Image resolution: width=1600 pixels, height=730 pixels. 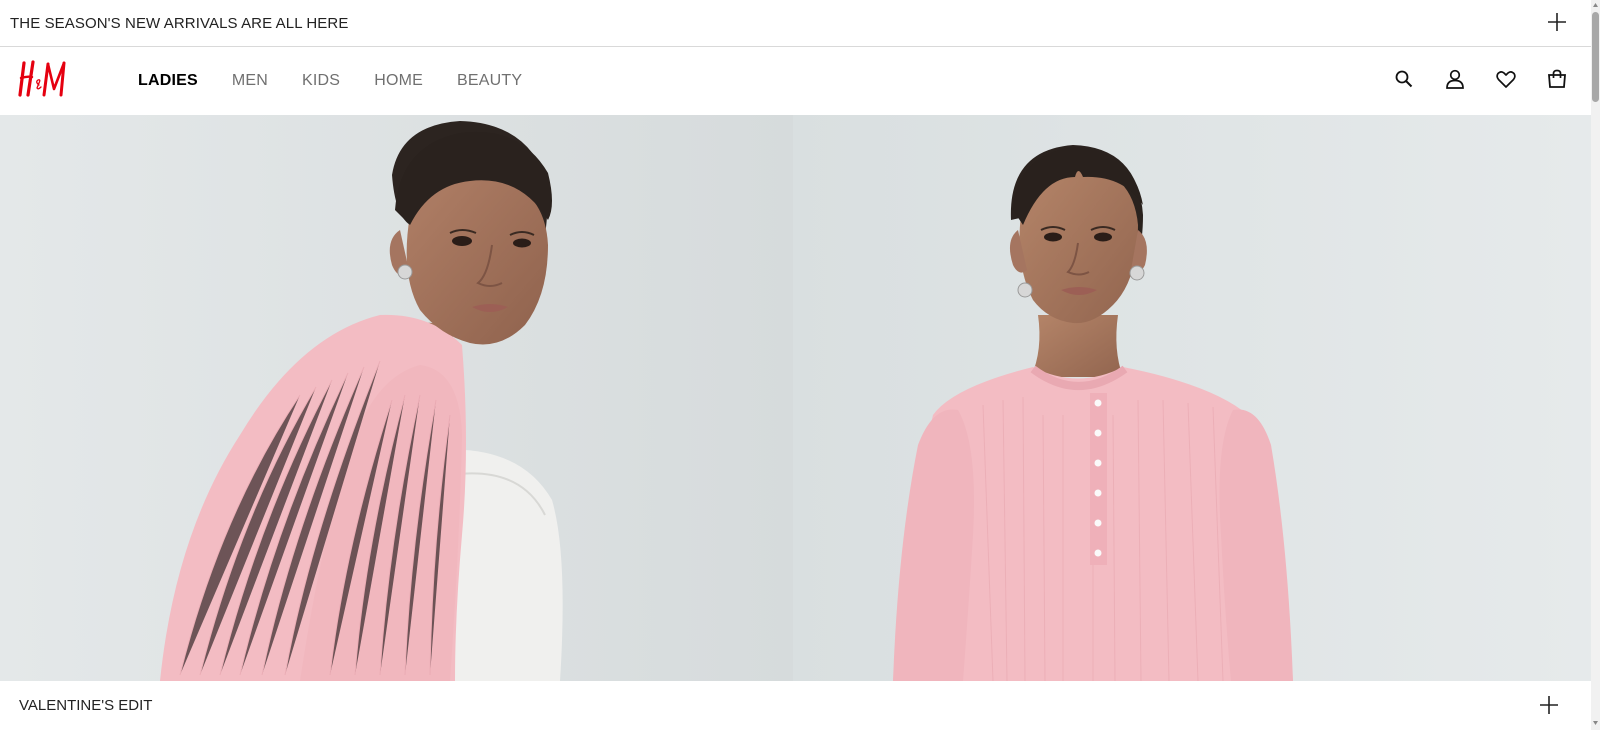 What do you see at coordinates (1595, 723) in the screenshot?
I see `scroll-down-arrow-icon` at bounding box center [1595, 723].